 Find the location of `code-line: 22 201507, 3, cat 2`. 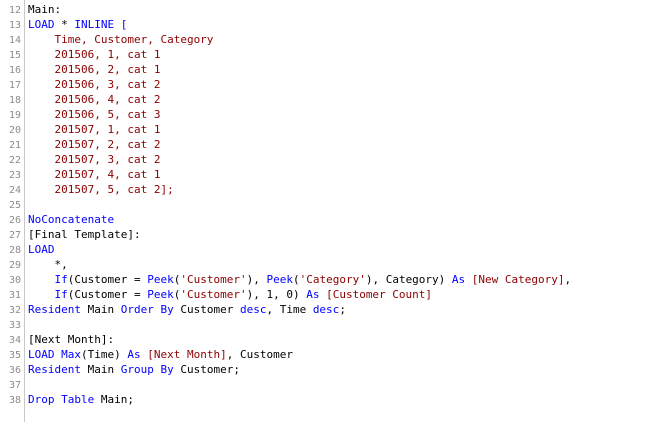

code-line: 22 201507, 3, cat 2 is located at coordinates (323, 159).